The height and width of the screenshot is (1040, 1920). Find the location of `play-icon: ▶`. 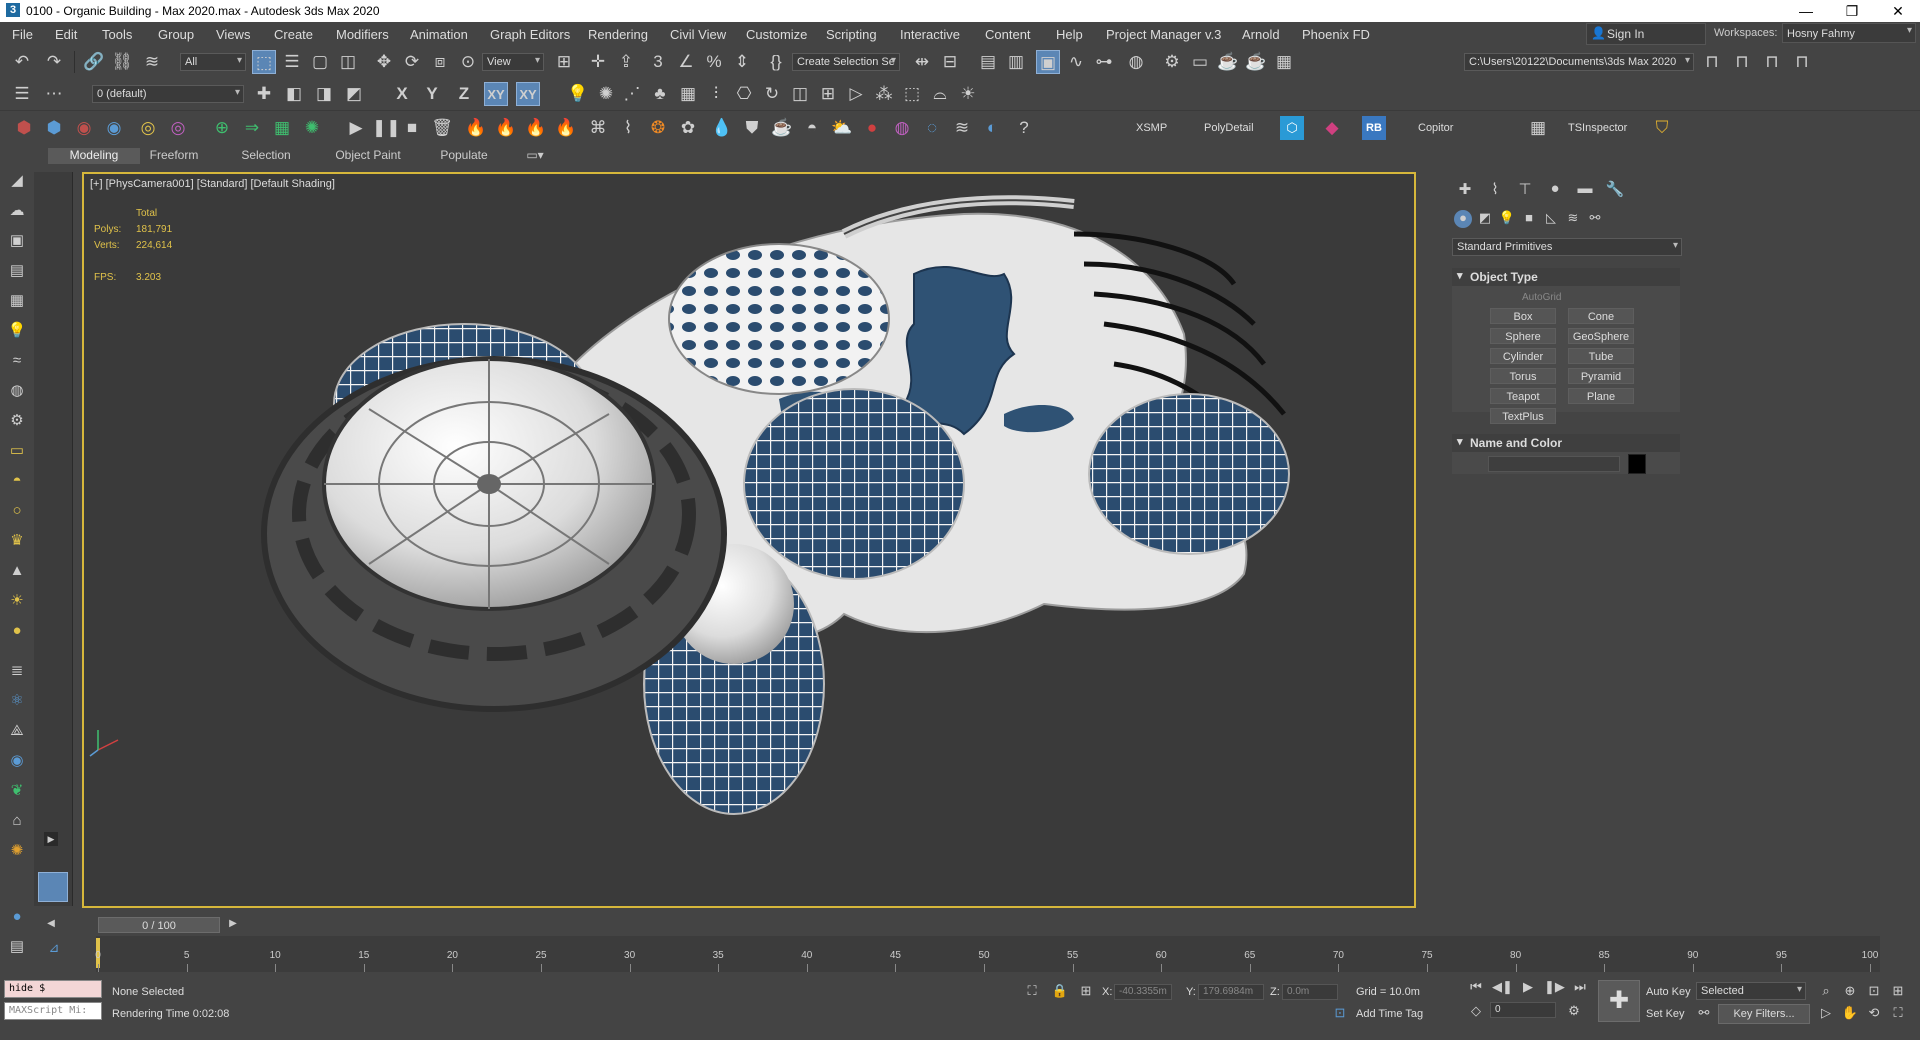

play-icon: ▶ is located at coordinates (356, 128).